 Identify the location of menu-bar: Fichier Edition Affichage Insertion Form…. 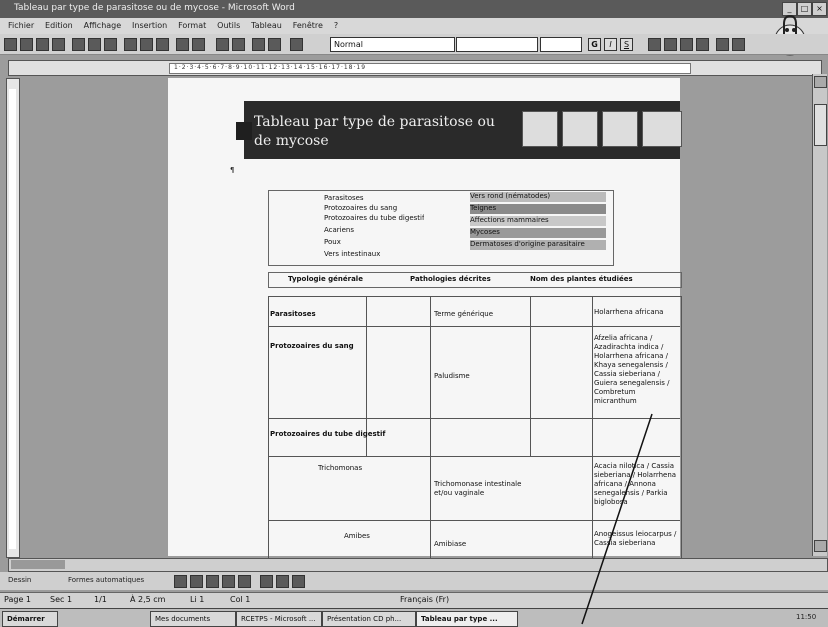
(414, 26).